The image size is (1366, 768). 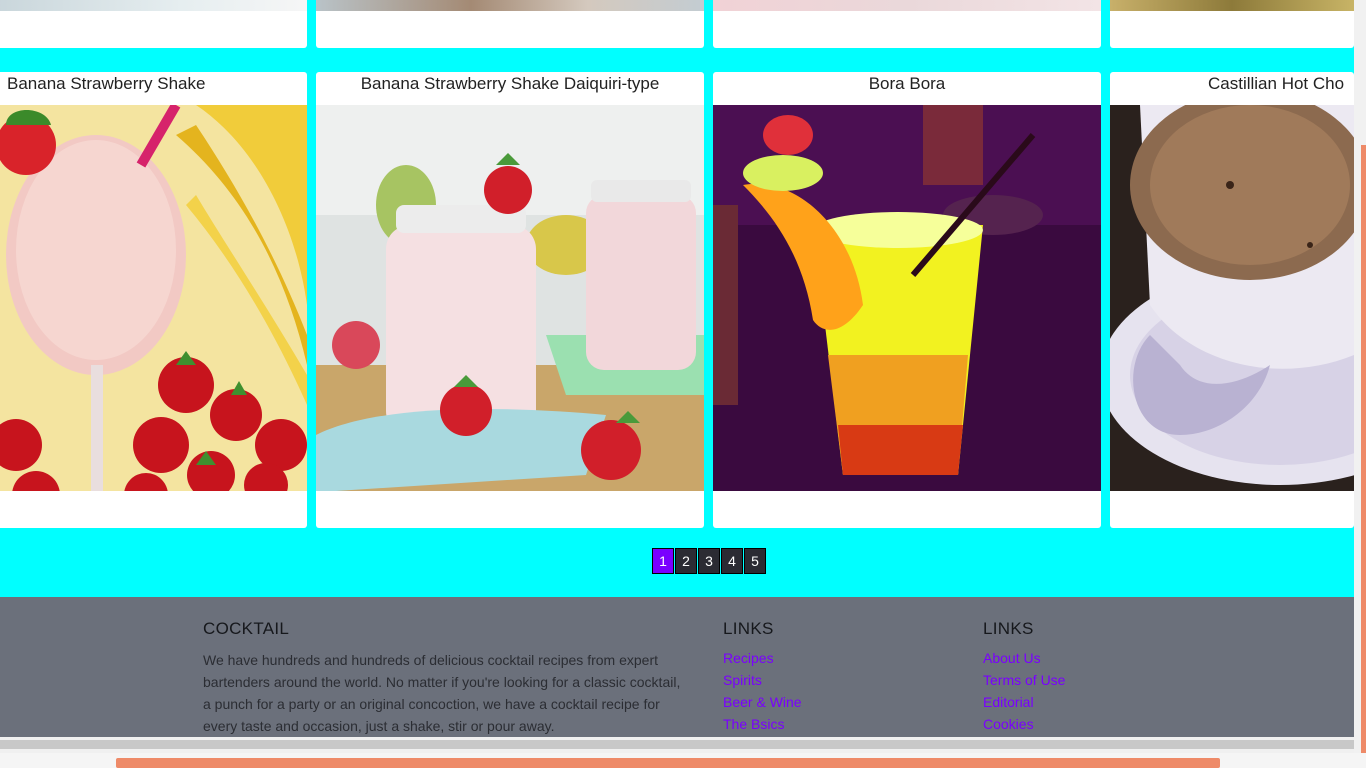 What do you see at coordinates (1024, 702) in the screenshot?
I see `footer-link-editorial: Editorial` at bounding box center [1024, 702].